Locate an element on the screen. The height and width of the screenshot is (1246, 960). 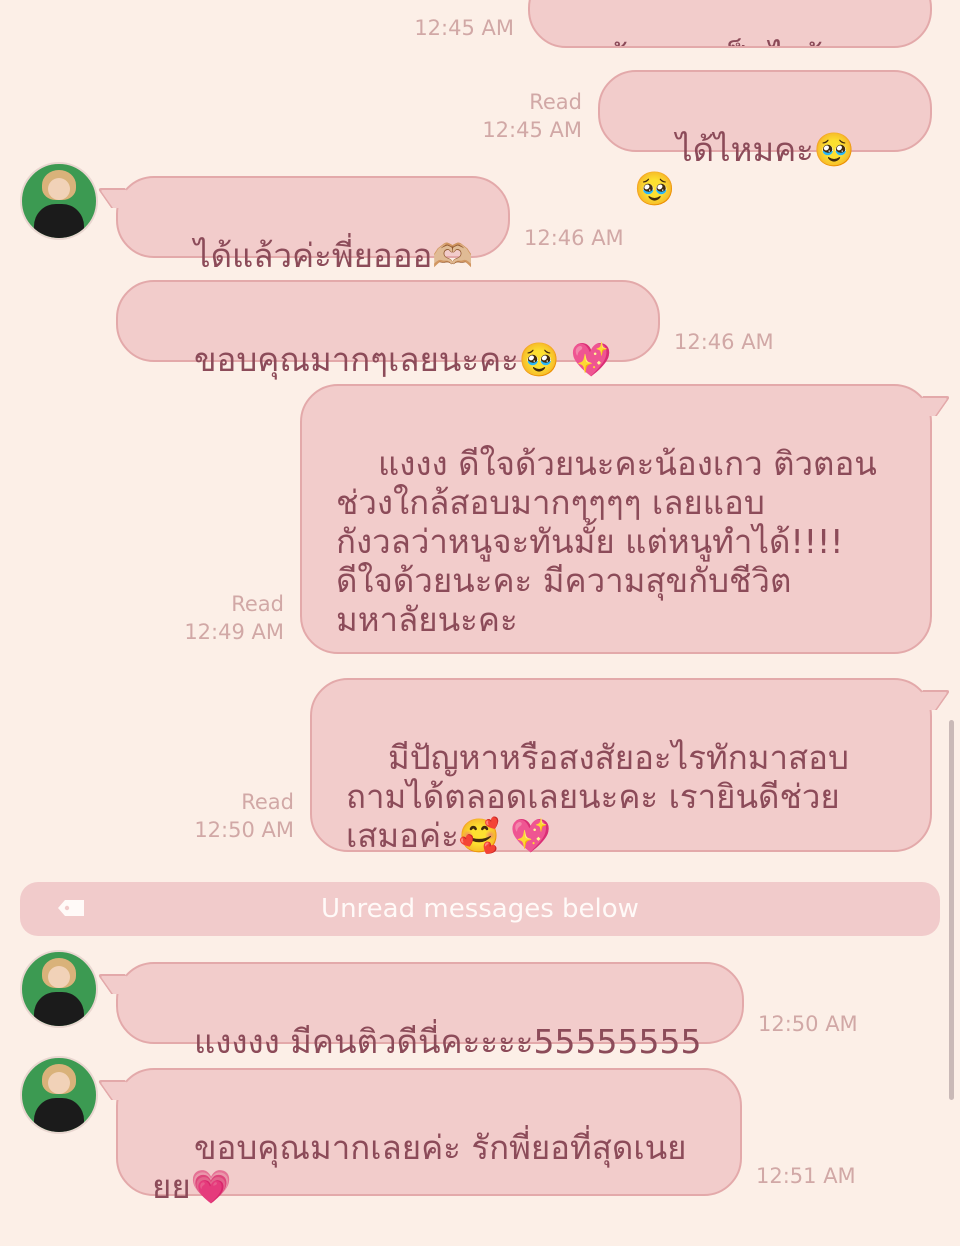
message-text: ได้ไหมคะ🥹 🥹 is located at coordinates (750, 168).